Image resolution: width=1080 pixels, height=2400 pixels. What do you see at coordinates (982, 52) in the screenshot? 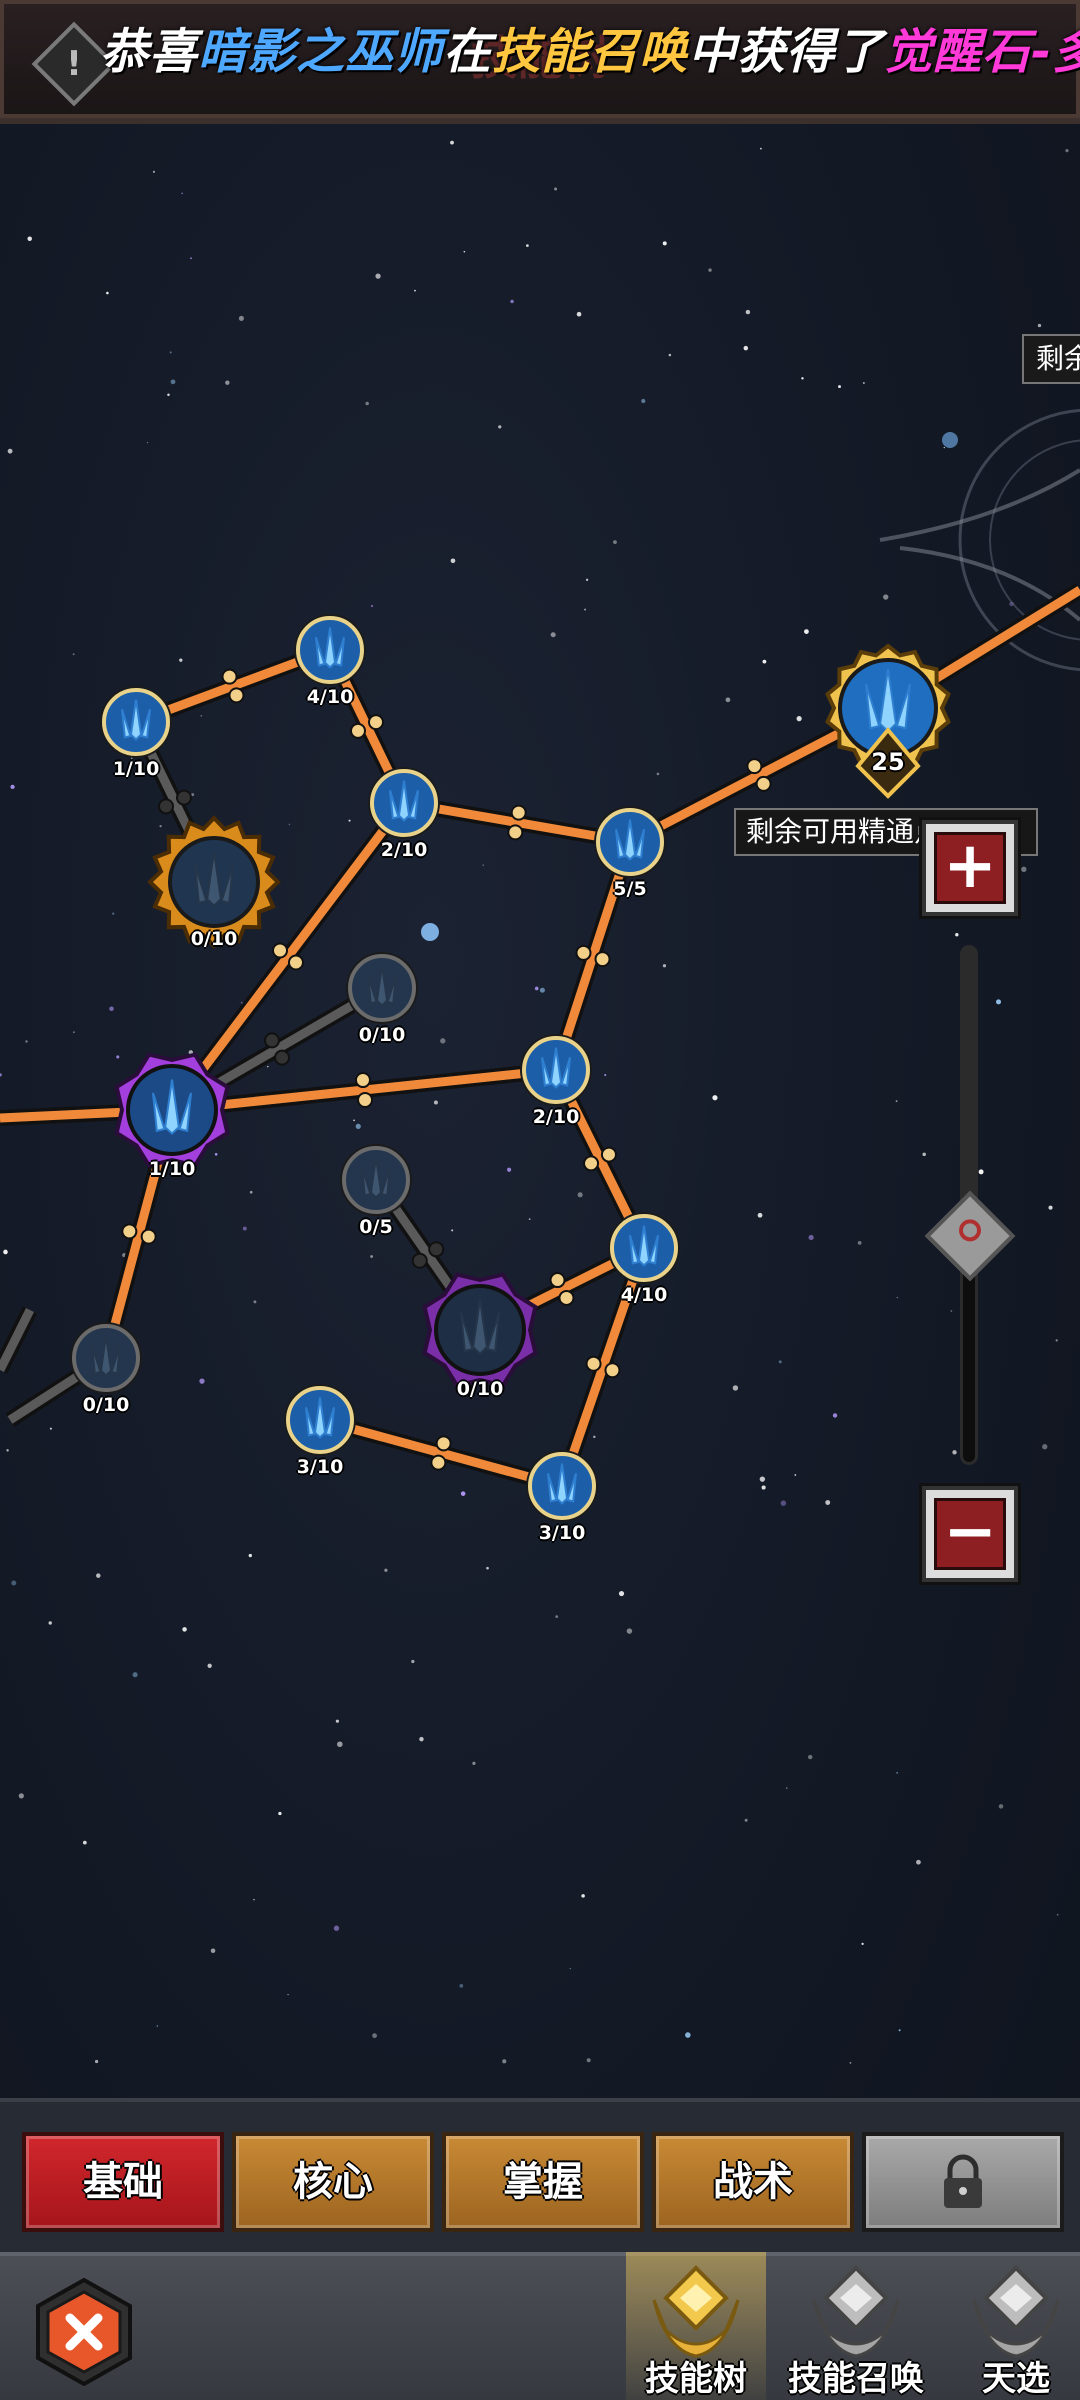
I see `broadcast-item: 觉醒石-多重射` at bounding box center [982, 52].